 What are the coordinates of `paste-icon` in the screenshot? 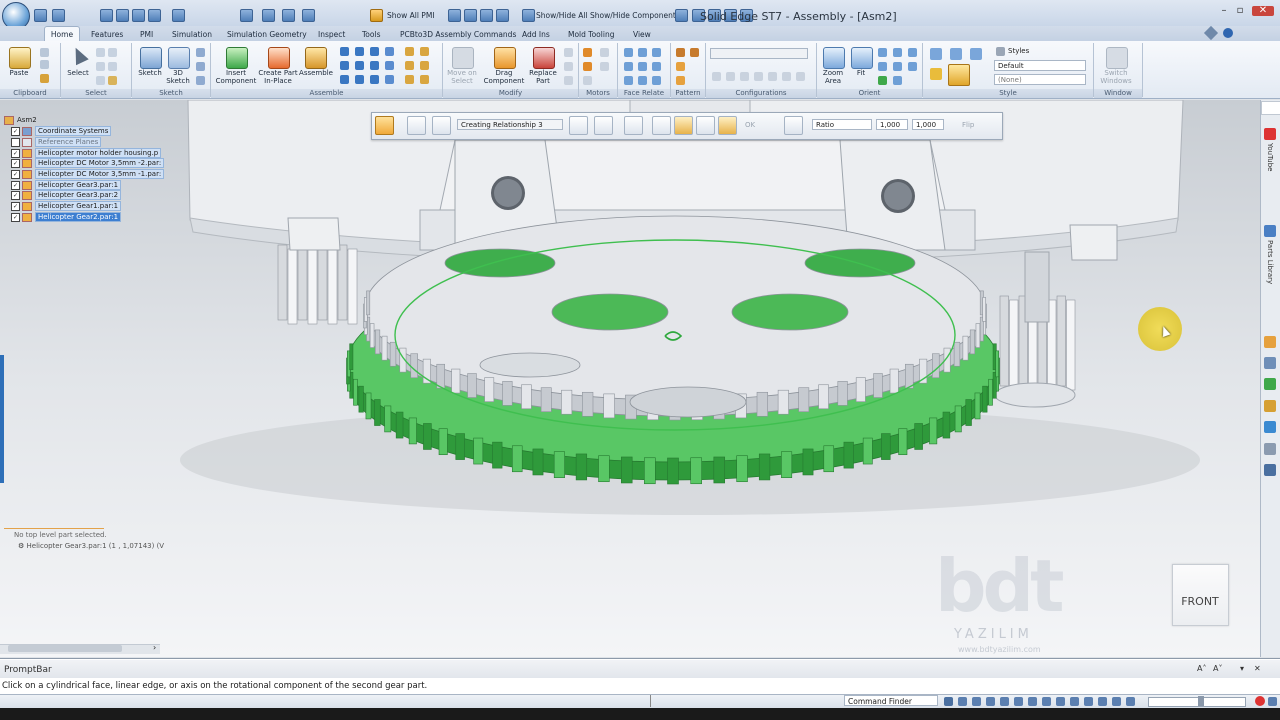 It's located at (20, 58).